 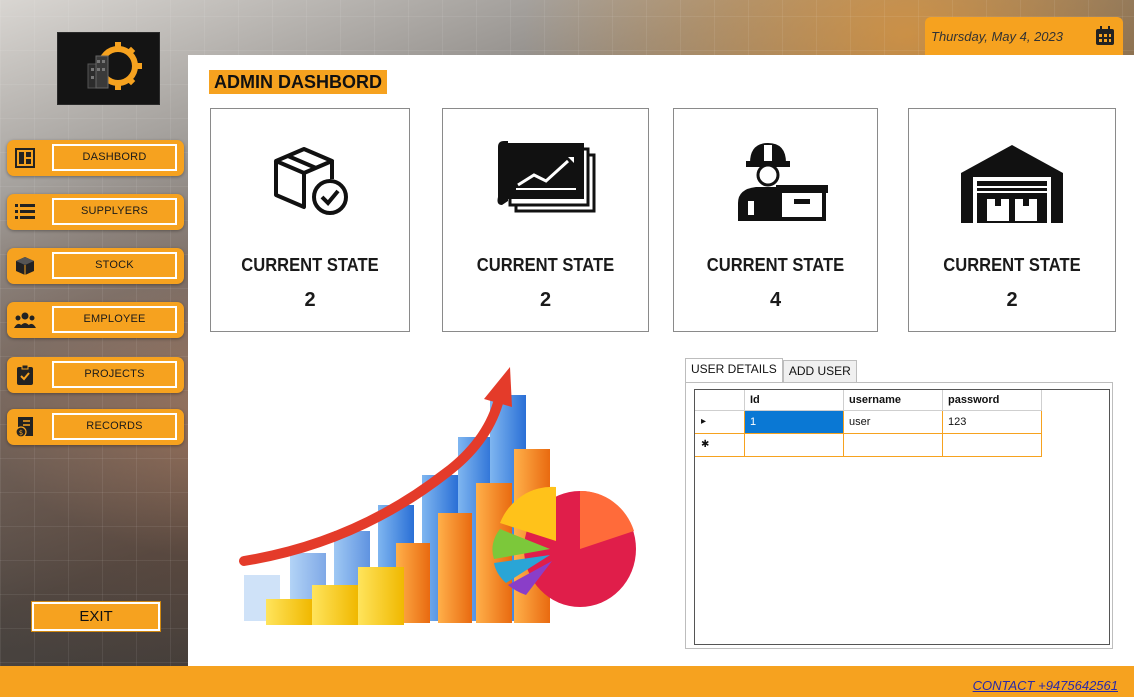 I want to click on stat-card-2: CURRENT STATE 2, so click(x=545, y=220).